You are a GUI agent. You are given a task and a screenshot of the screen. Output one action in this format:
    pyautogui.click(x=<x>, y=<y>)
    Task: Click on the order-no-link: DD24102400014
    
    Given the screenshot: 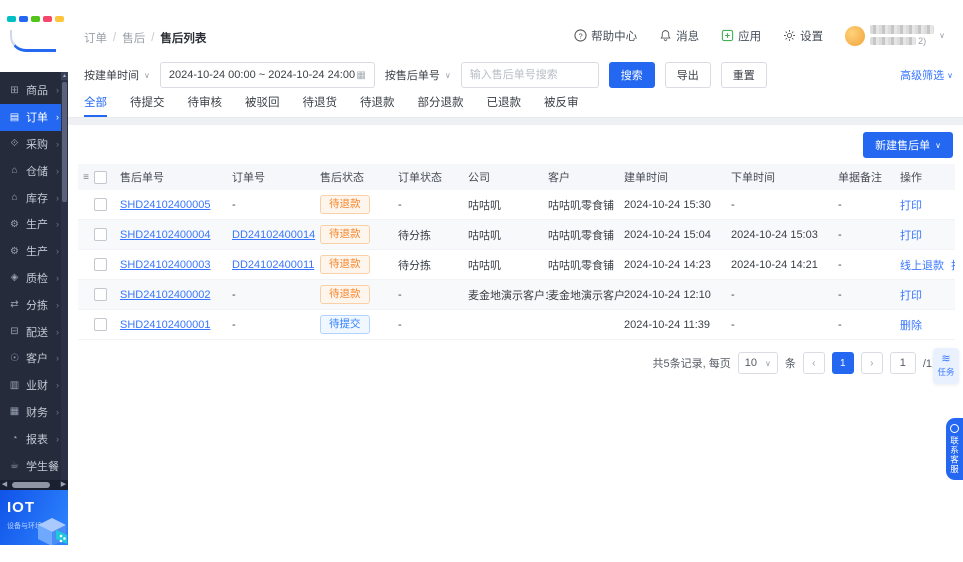 What is the action you would take?
    pyautogui.click(x=273, y=235)
    